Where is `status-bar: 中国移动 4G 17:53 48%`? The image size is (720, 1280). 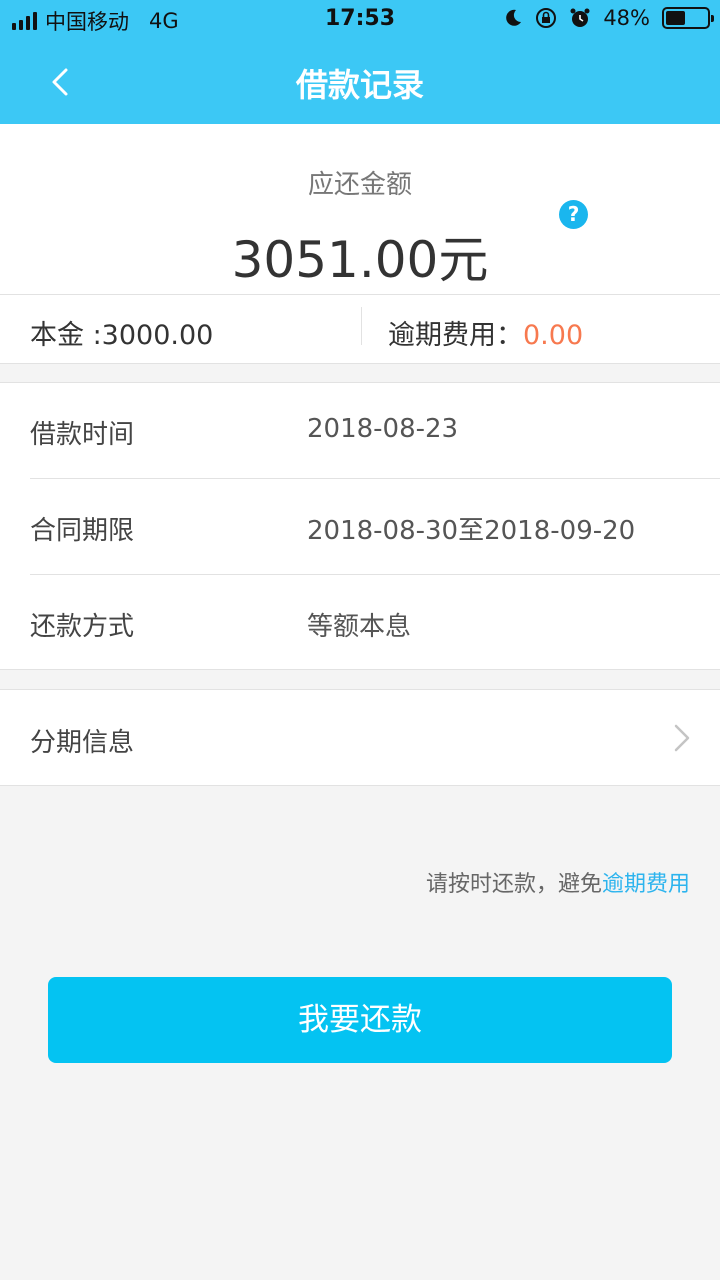
status-bar: 中国移动 4G 17:53 48% is located at coordinates (360, 20).